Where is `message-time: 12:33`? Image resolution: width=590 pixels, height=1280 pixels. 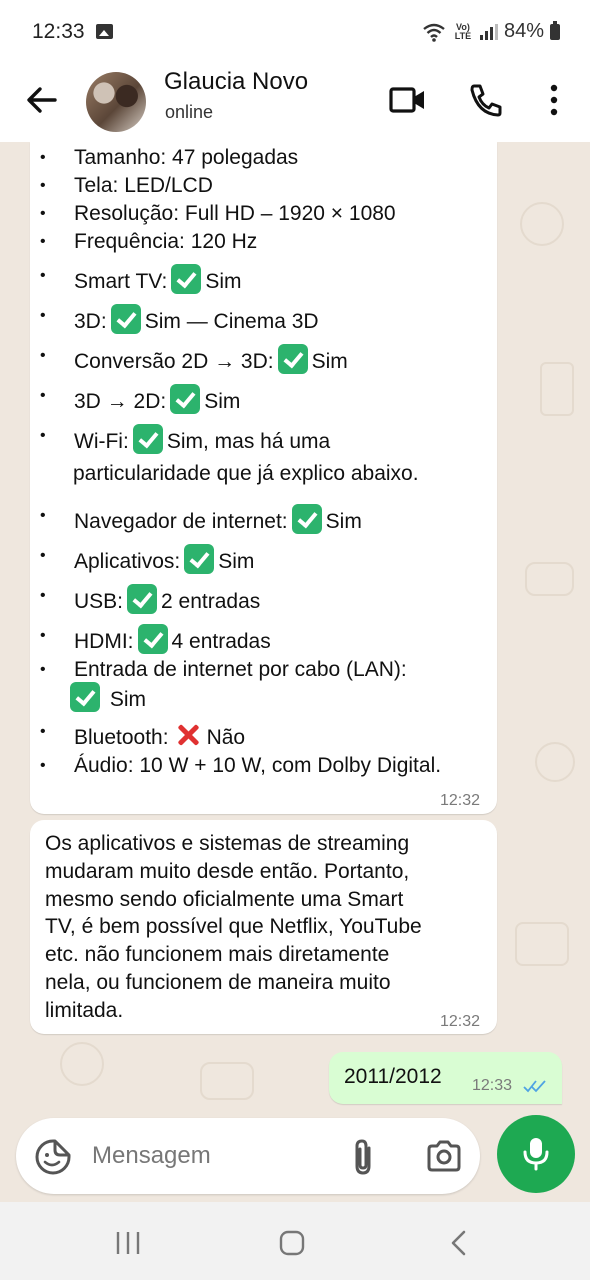 message-time: 12:33 is located at coordinates (492, 1085).